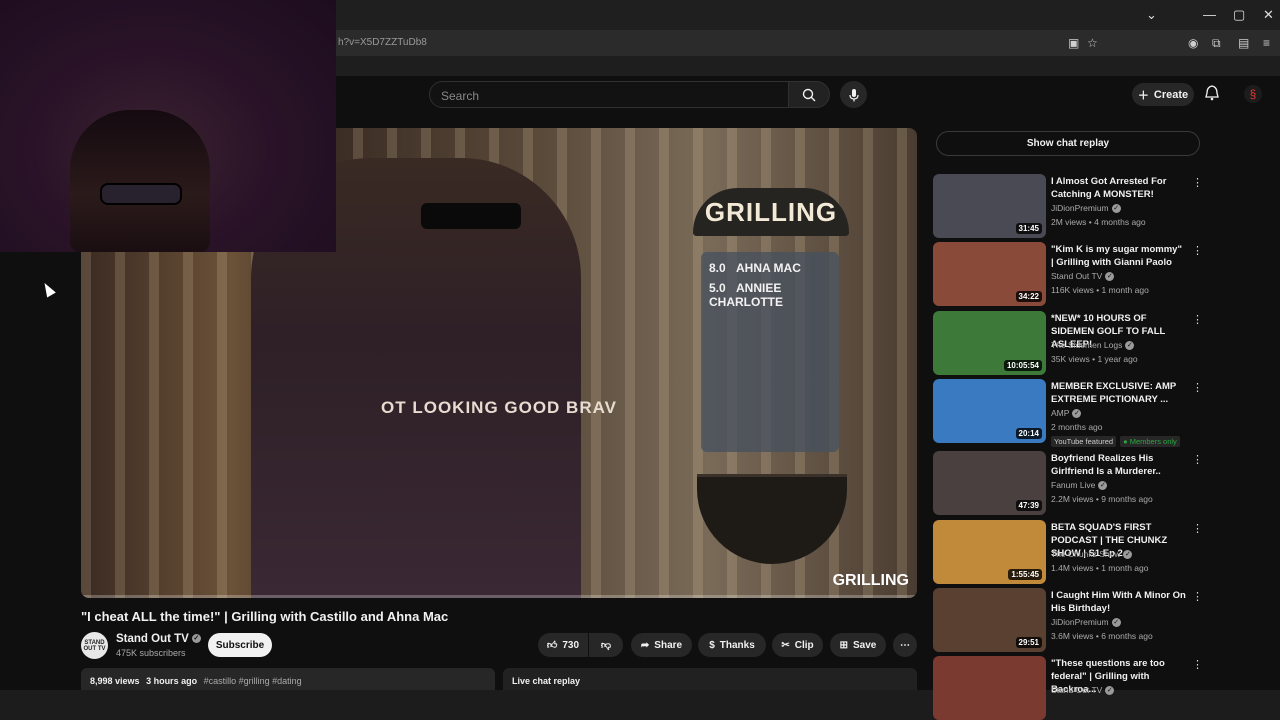  Describe the element at coordinates (1243, 43) in the screenshot. I see `extension-badge-icon: ▤` at that location.